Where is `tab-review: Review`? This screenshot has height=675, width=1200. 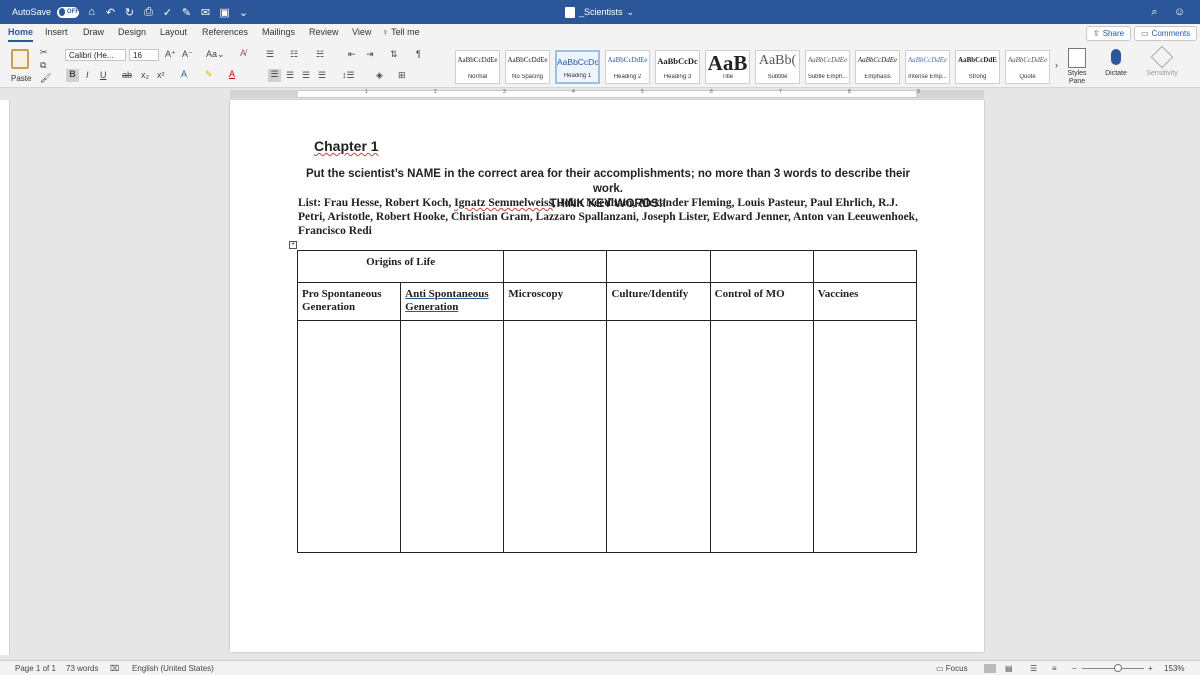 tab-review: Review is located at coordinates (324, 32).